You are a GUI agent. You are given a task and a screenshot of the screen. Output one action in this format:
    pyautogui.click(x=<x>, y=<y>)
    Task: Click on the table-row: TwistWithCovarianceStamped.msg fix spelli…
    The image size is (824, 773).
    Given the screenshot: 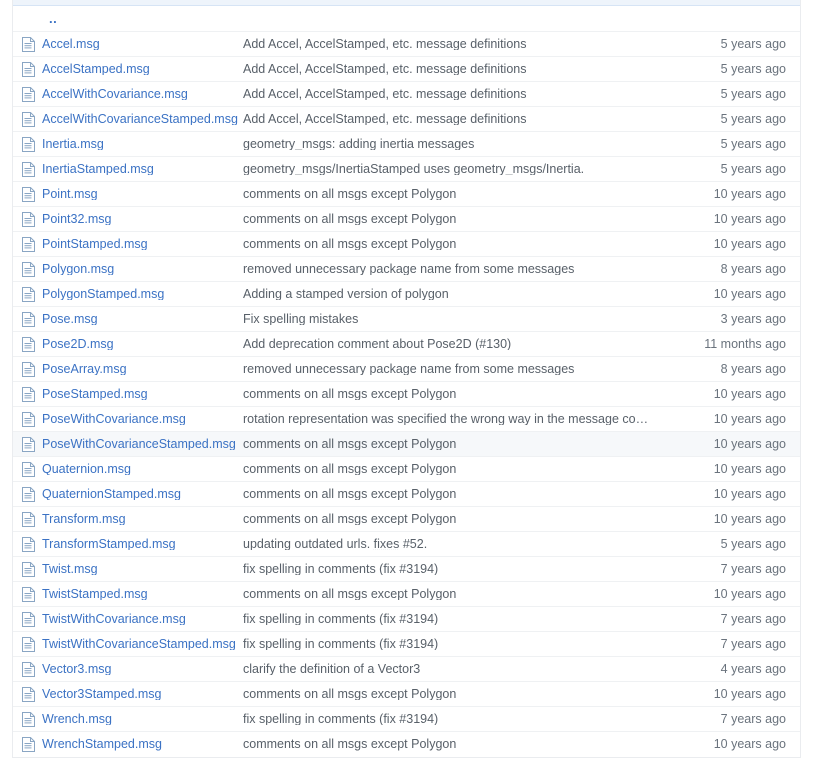 What is the action you would take?
    pyautogui.click(x=406, y=644)
    